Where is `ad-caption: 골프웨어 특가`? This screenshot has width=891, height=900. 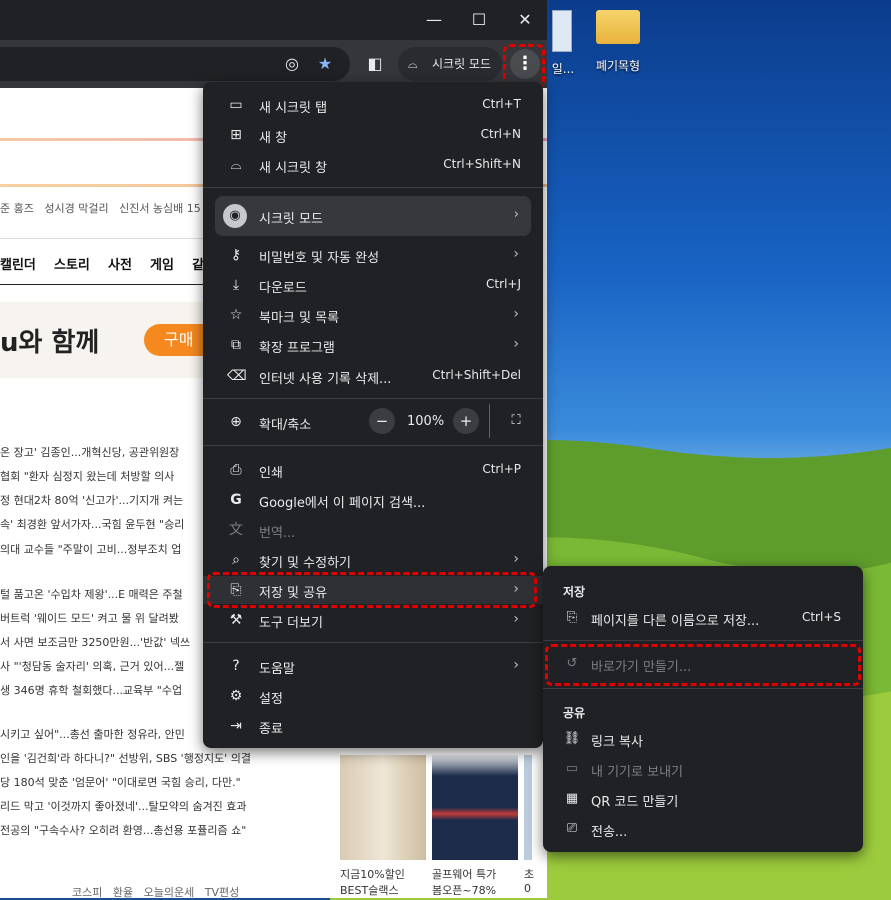 ad-caption: 골프웨어 특가 is located at coordinates (464, 874).